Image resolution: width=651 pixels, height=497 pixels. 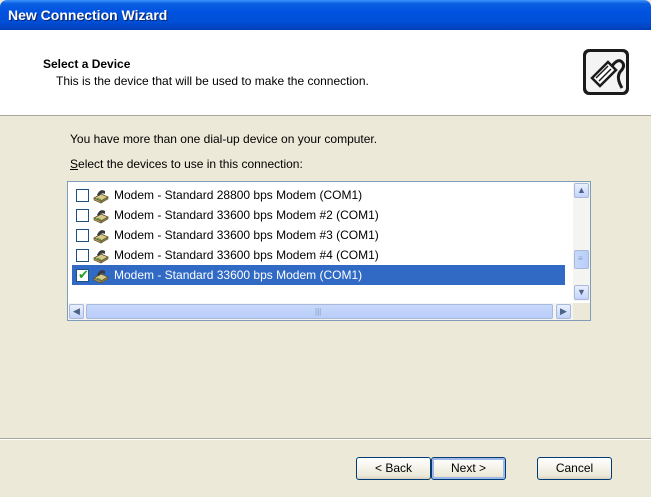 I want to click on cancel-button-label: Cancel, so click(x=574, y=468).